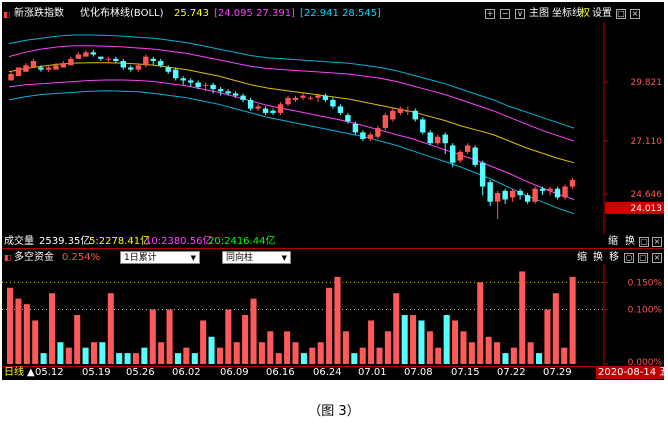 Image resolution: width=668 pixels, height=427 pixels. What do you see at coordinates (81, 257) in the screenshot?
I see `capital-value: 0.254%` at bounding box center [81, 257].